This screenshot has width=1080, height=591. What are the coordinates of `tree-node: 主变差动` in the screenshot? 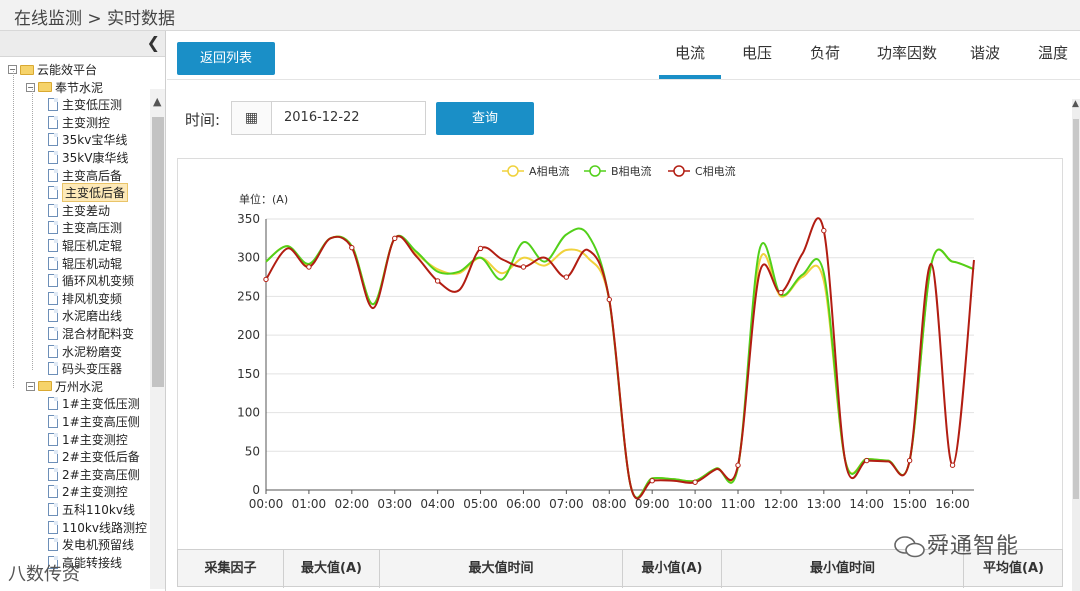 It's located at (79, 210).